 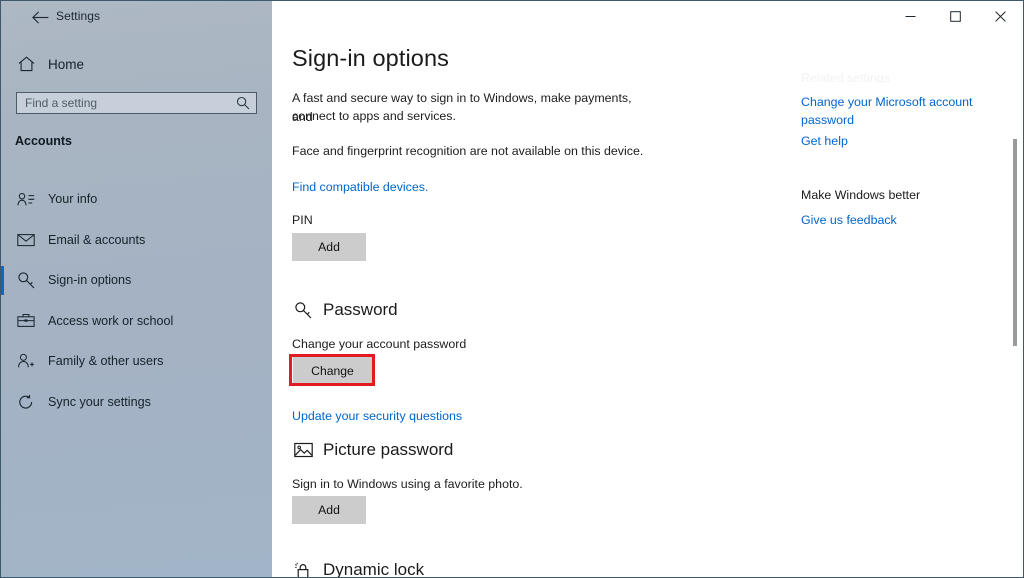 What do you see at coordinates (111, 320) in the screenshot?
I see `sidebar-item-label: Access work or school` at bounding box center [111, 320].